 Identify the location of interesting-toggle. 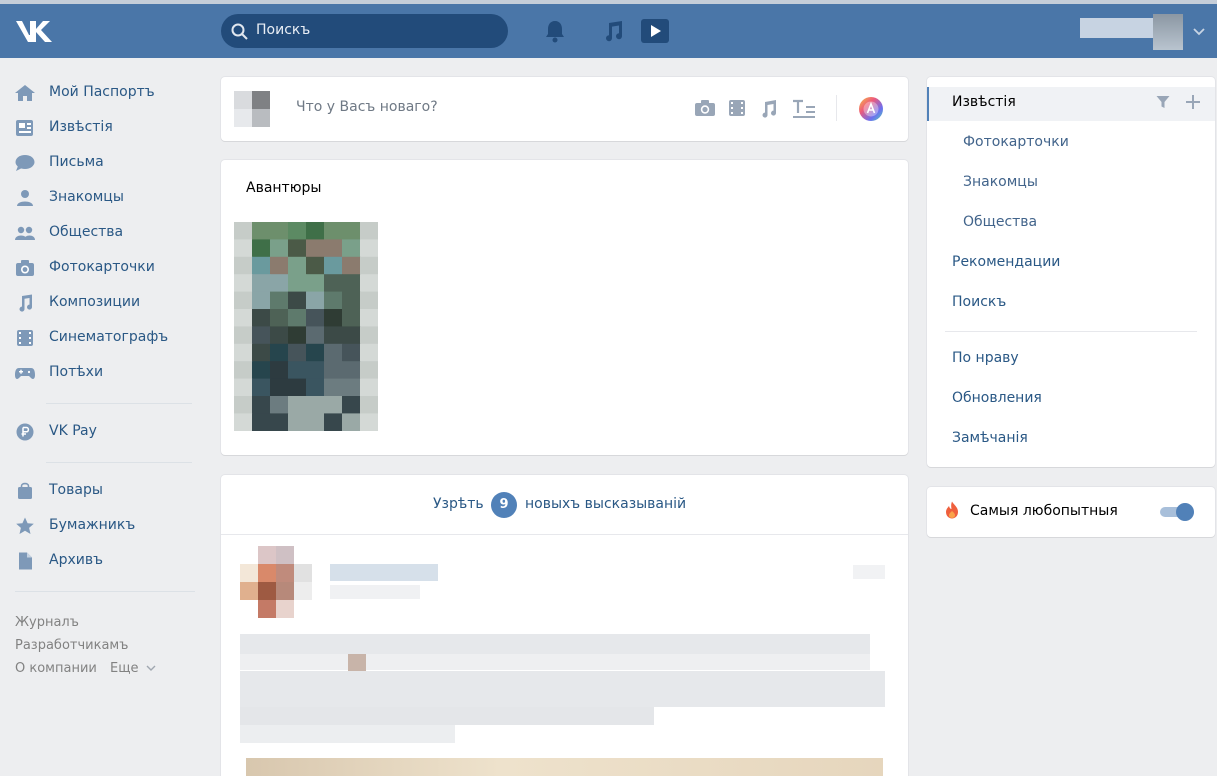
(1178, 512).